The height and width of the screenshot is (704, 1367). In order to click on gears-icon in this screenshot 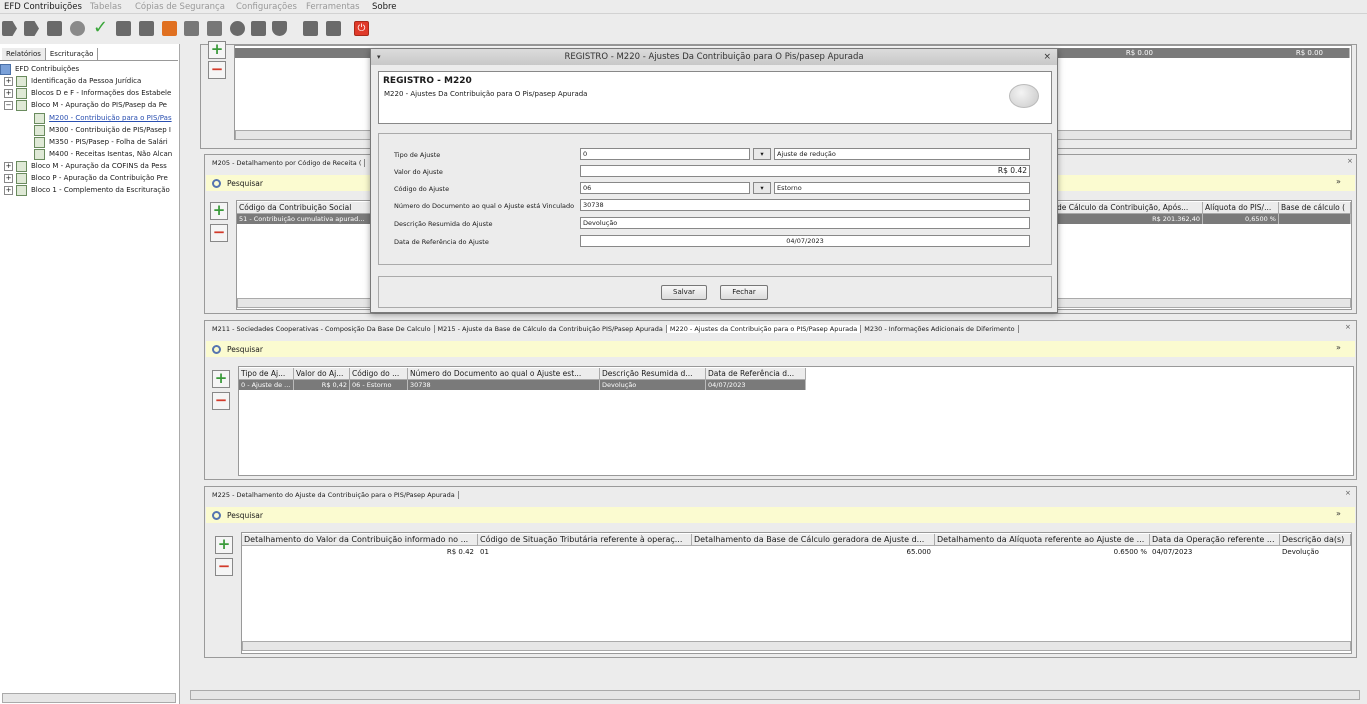, I will do `click(77, 28)`.